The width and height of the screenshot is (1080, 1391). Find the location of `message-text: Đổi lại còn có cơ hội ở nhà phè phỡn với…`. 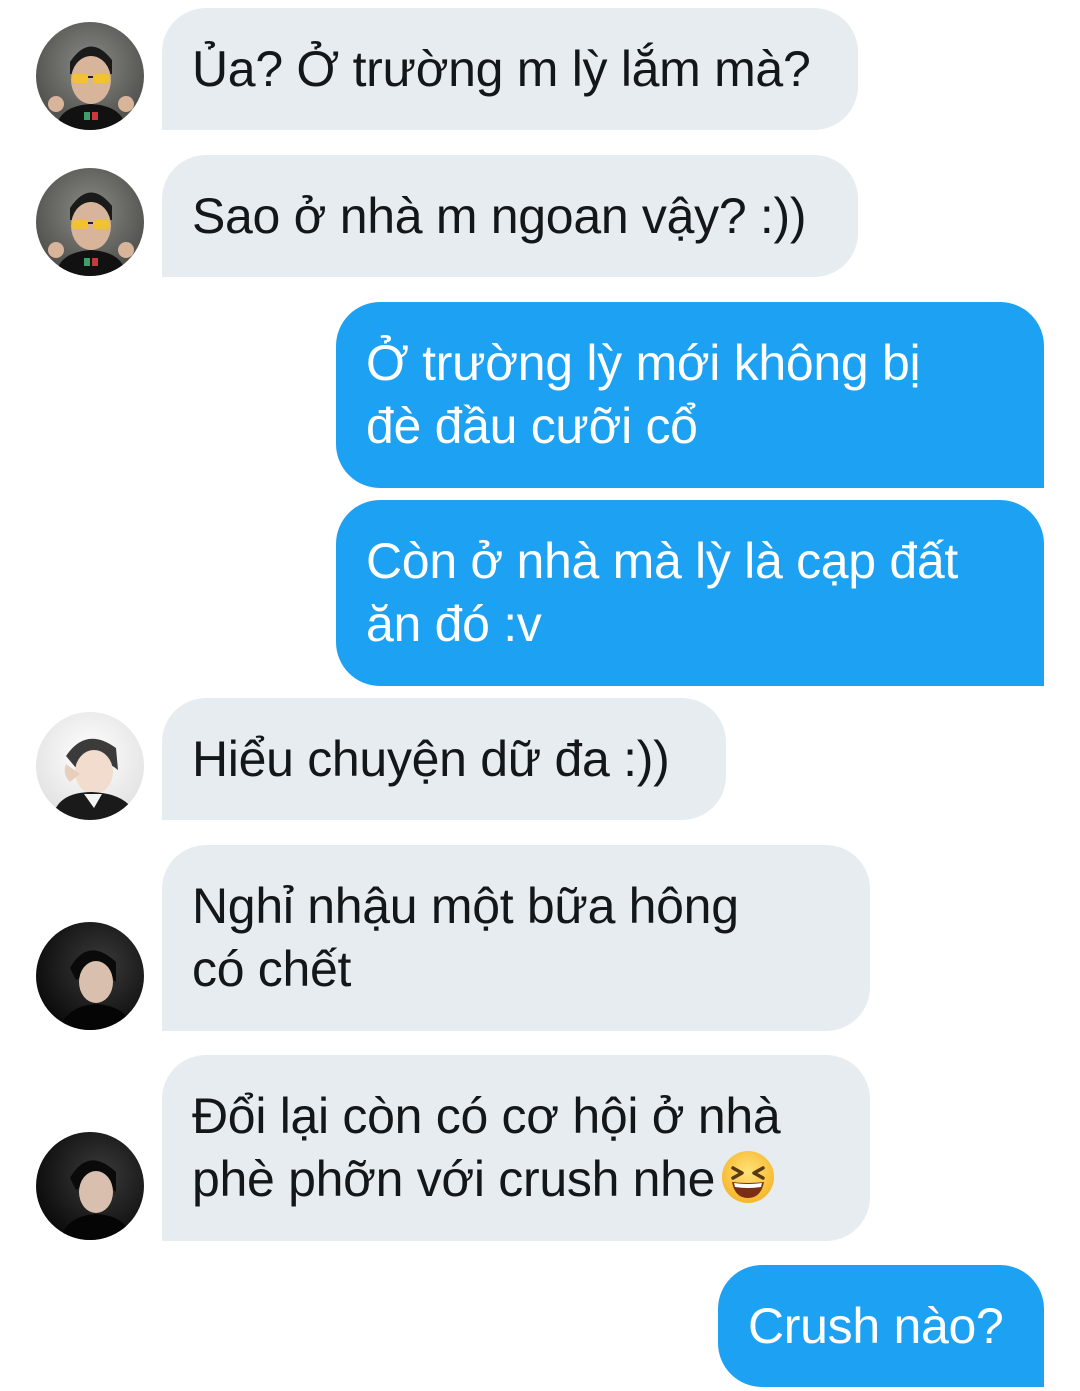

message-text: Đổi lại còn có cơ hội ở nhà phè phỡn với… is located at coordinates (486, 1147).